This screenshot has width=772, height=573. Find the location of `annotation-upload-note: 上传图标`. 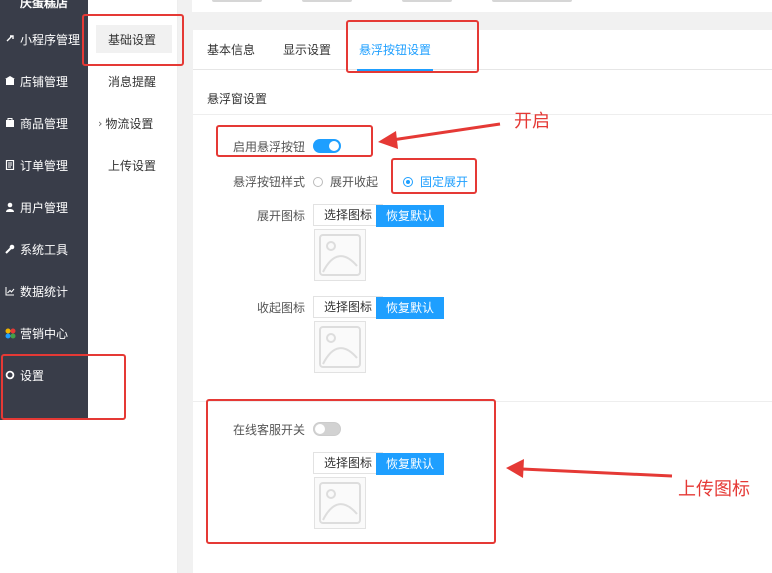

annotation-upload-note: 上传图标 is located at coordinates (714, 489).